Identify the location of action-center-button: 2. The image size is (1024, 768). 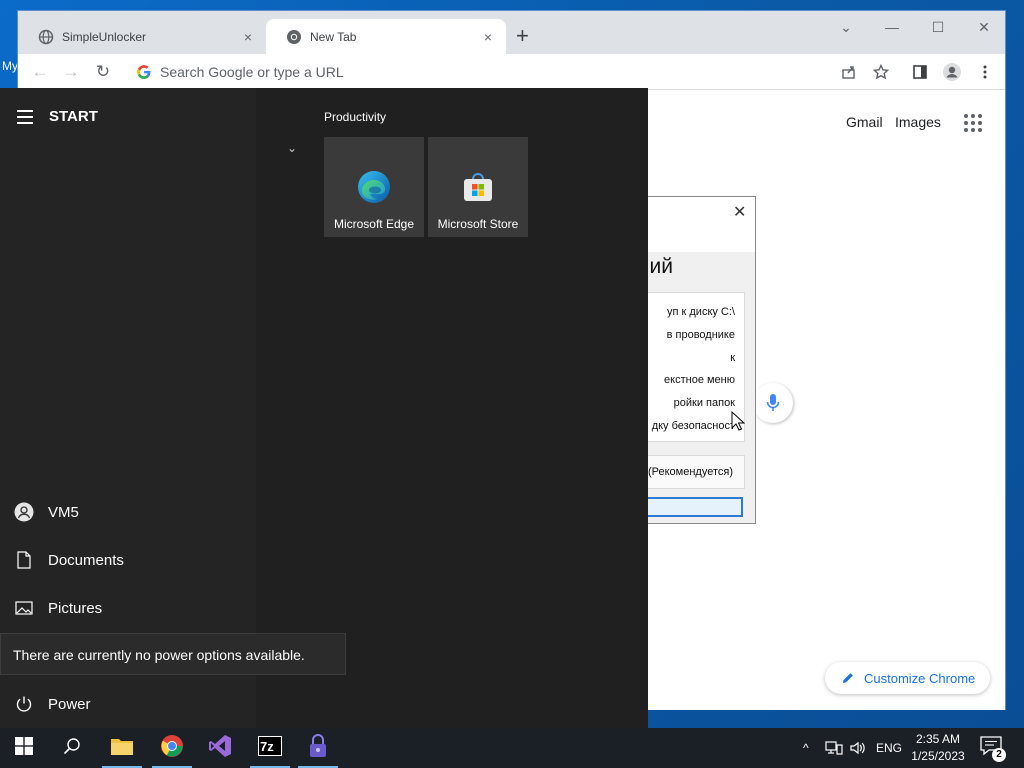
(993, 749).